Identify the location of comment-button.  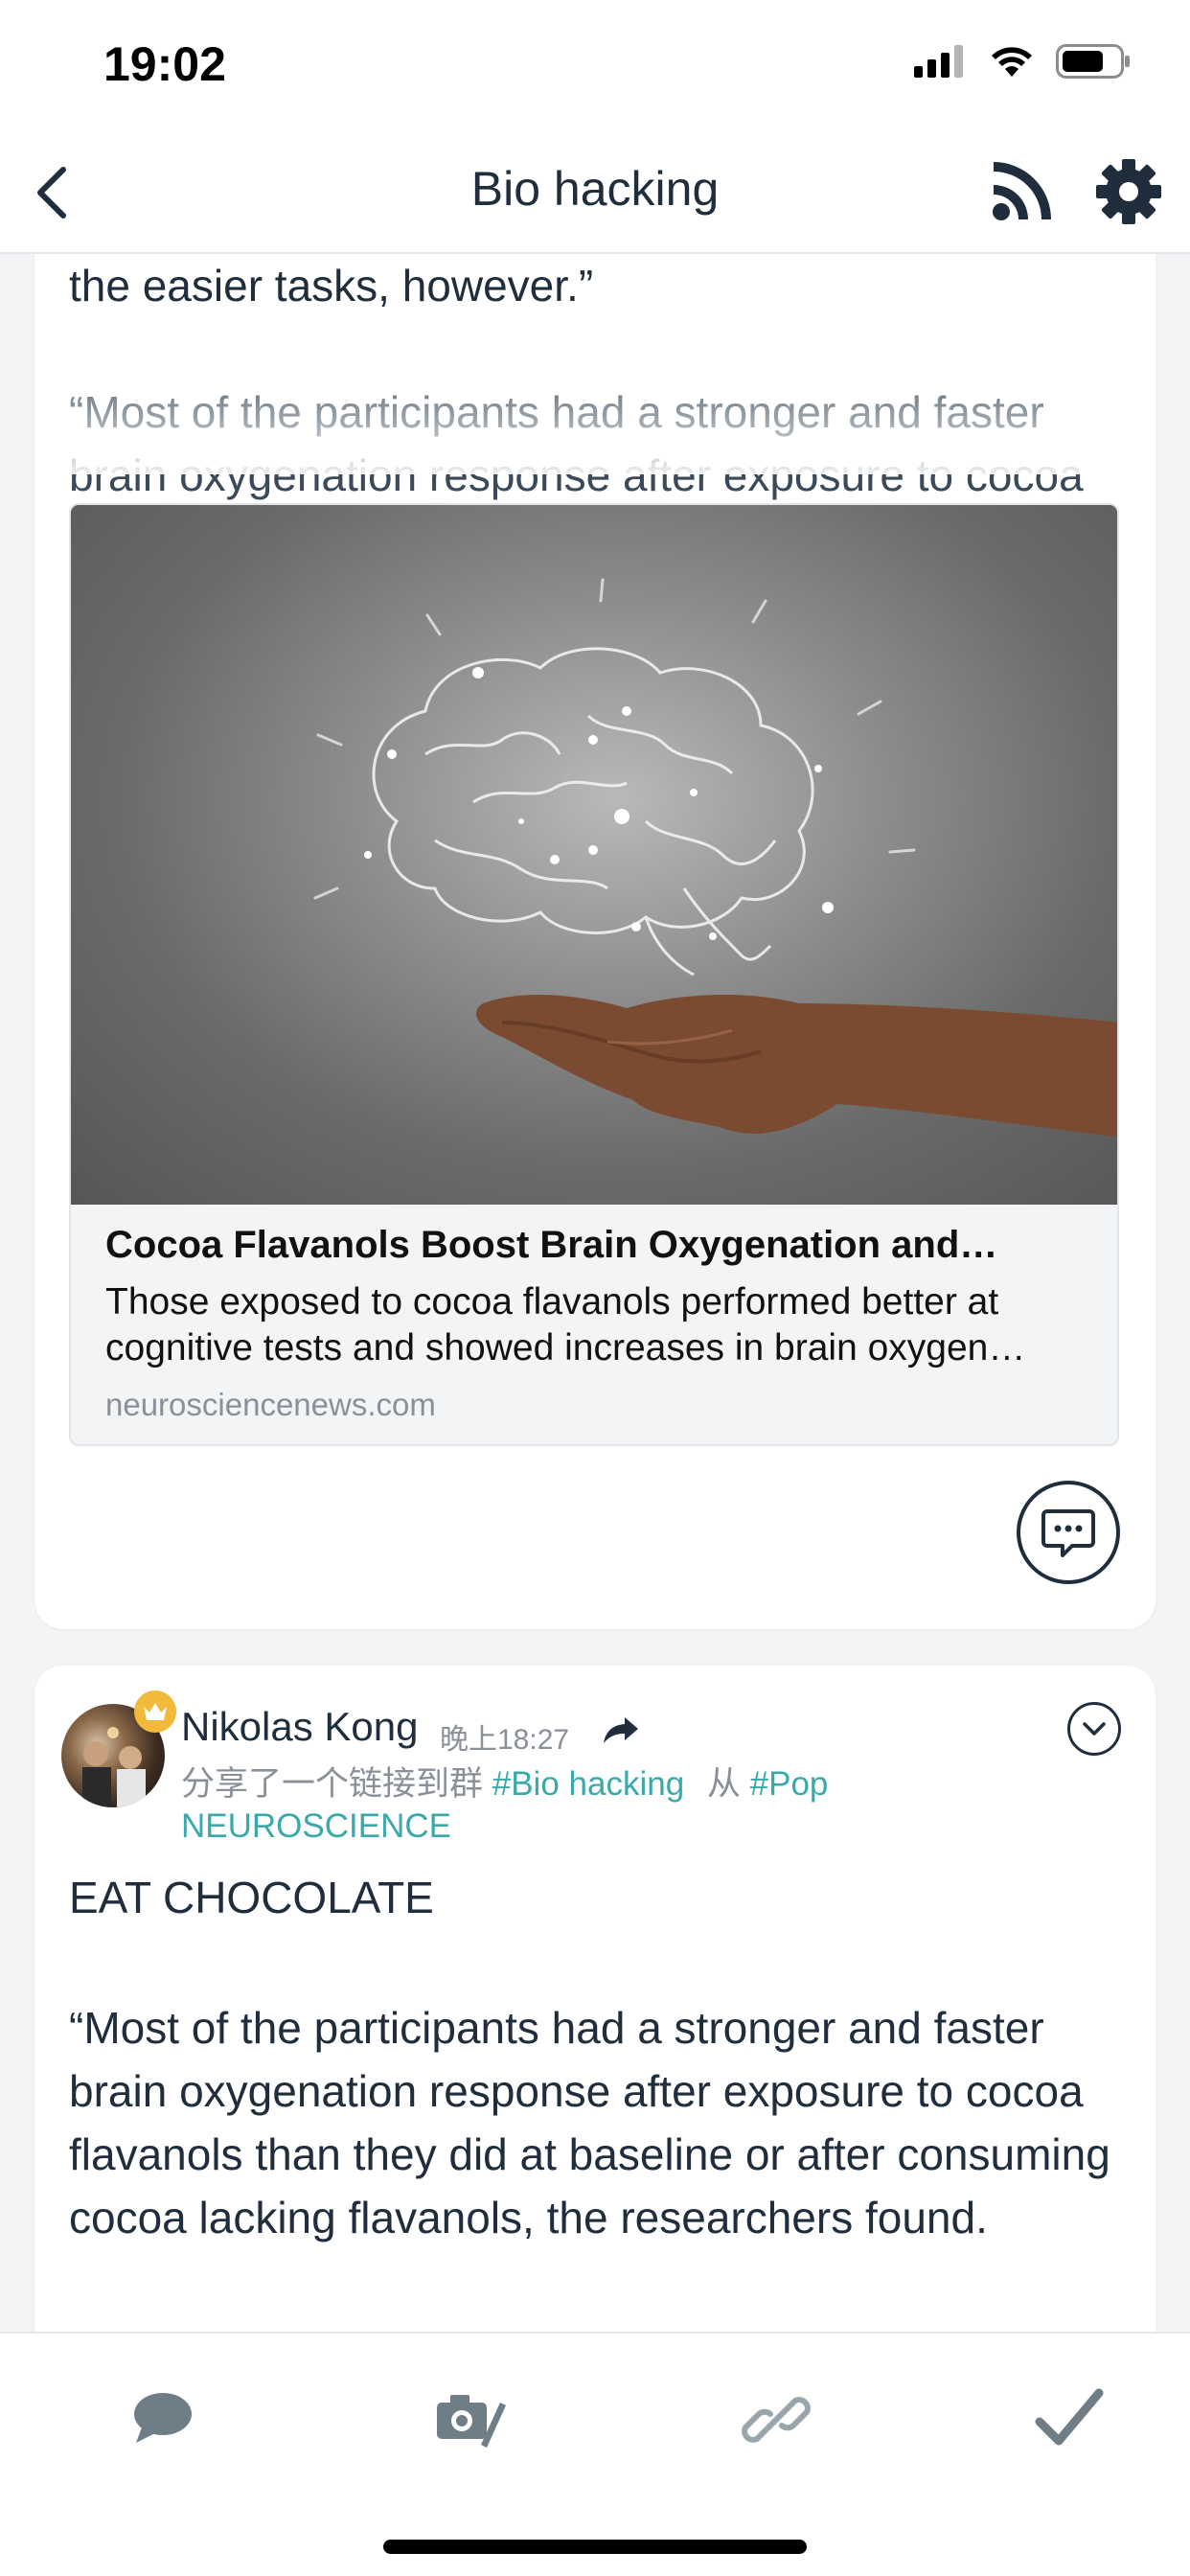
(1069, 1532).